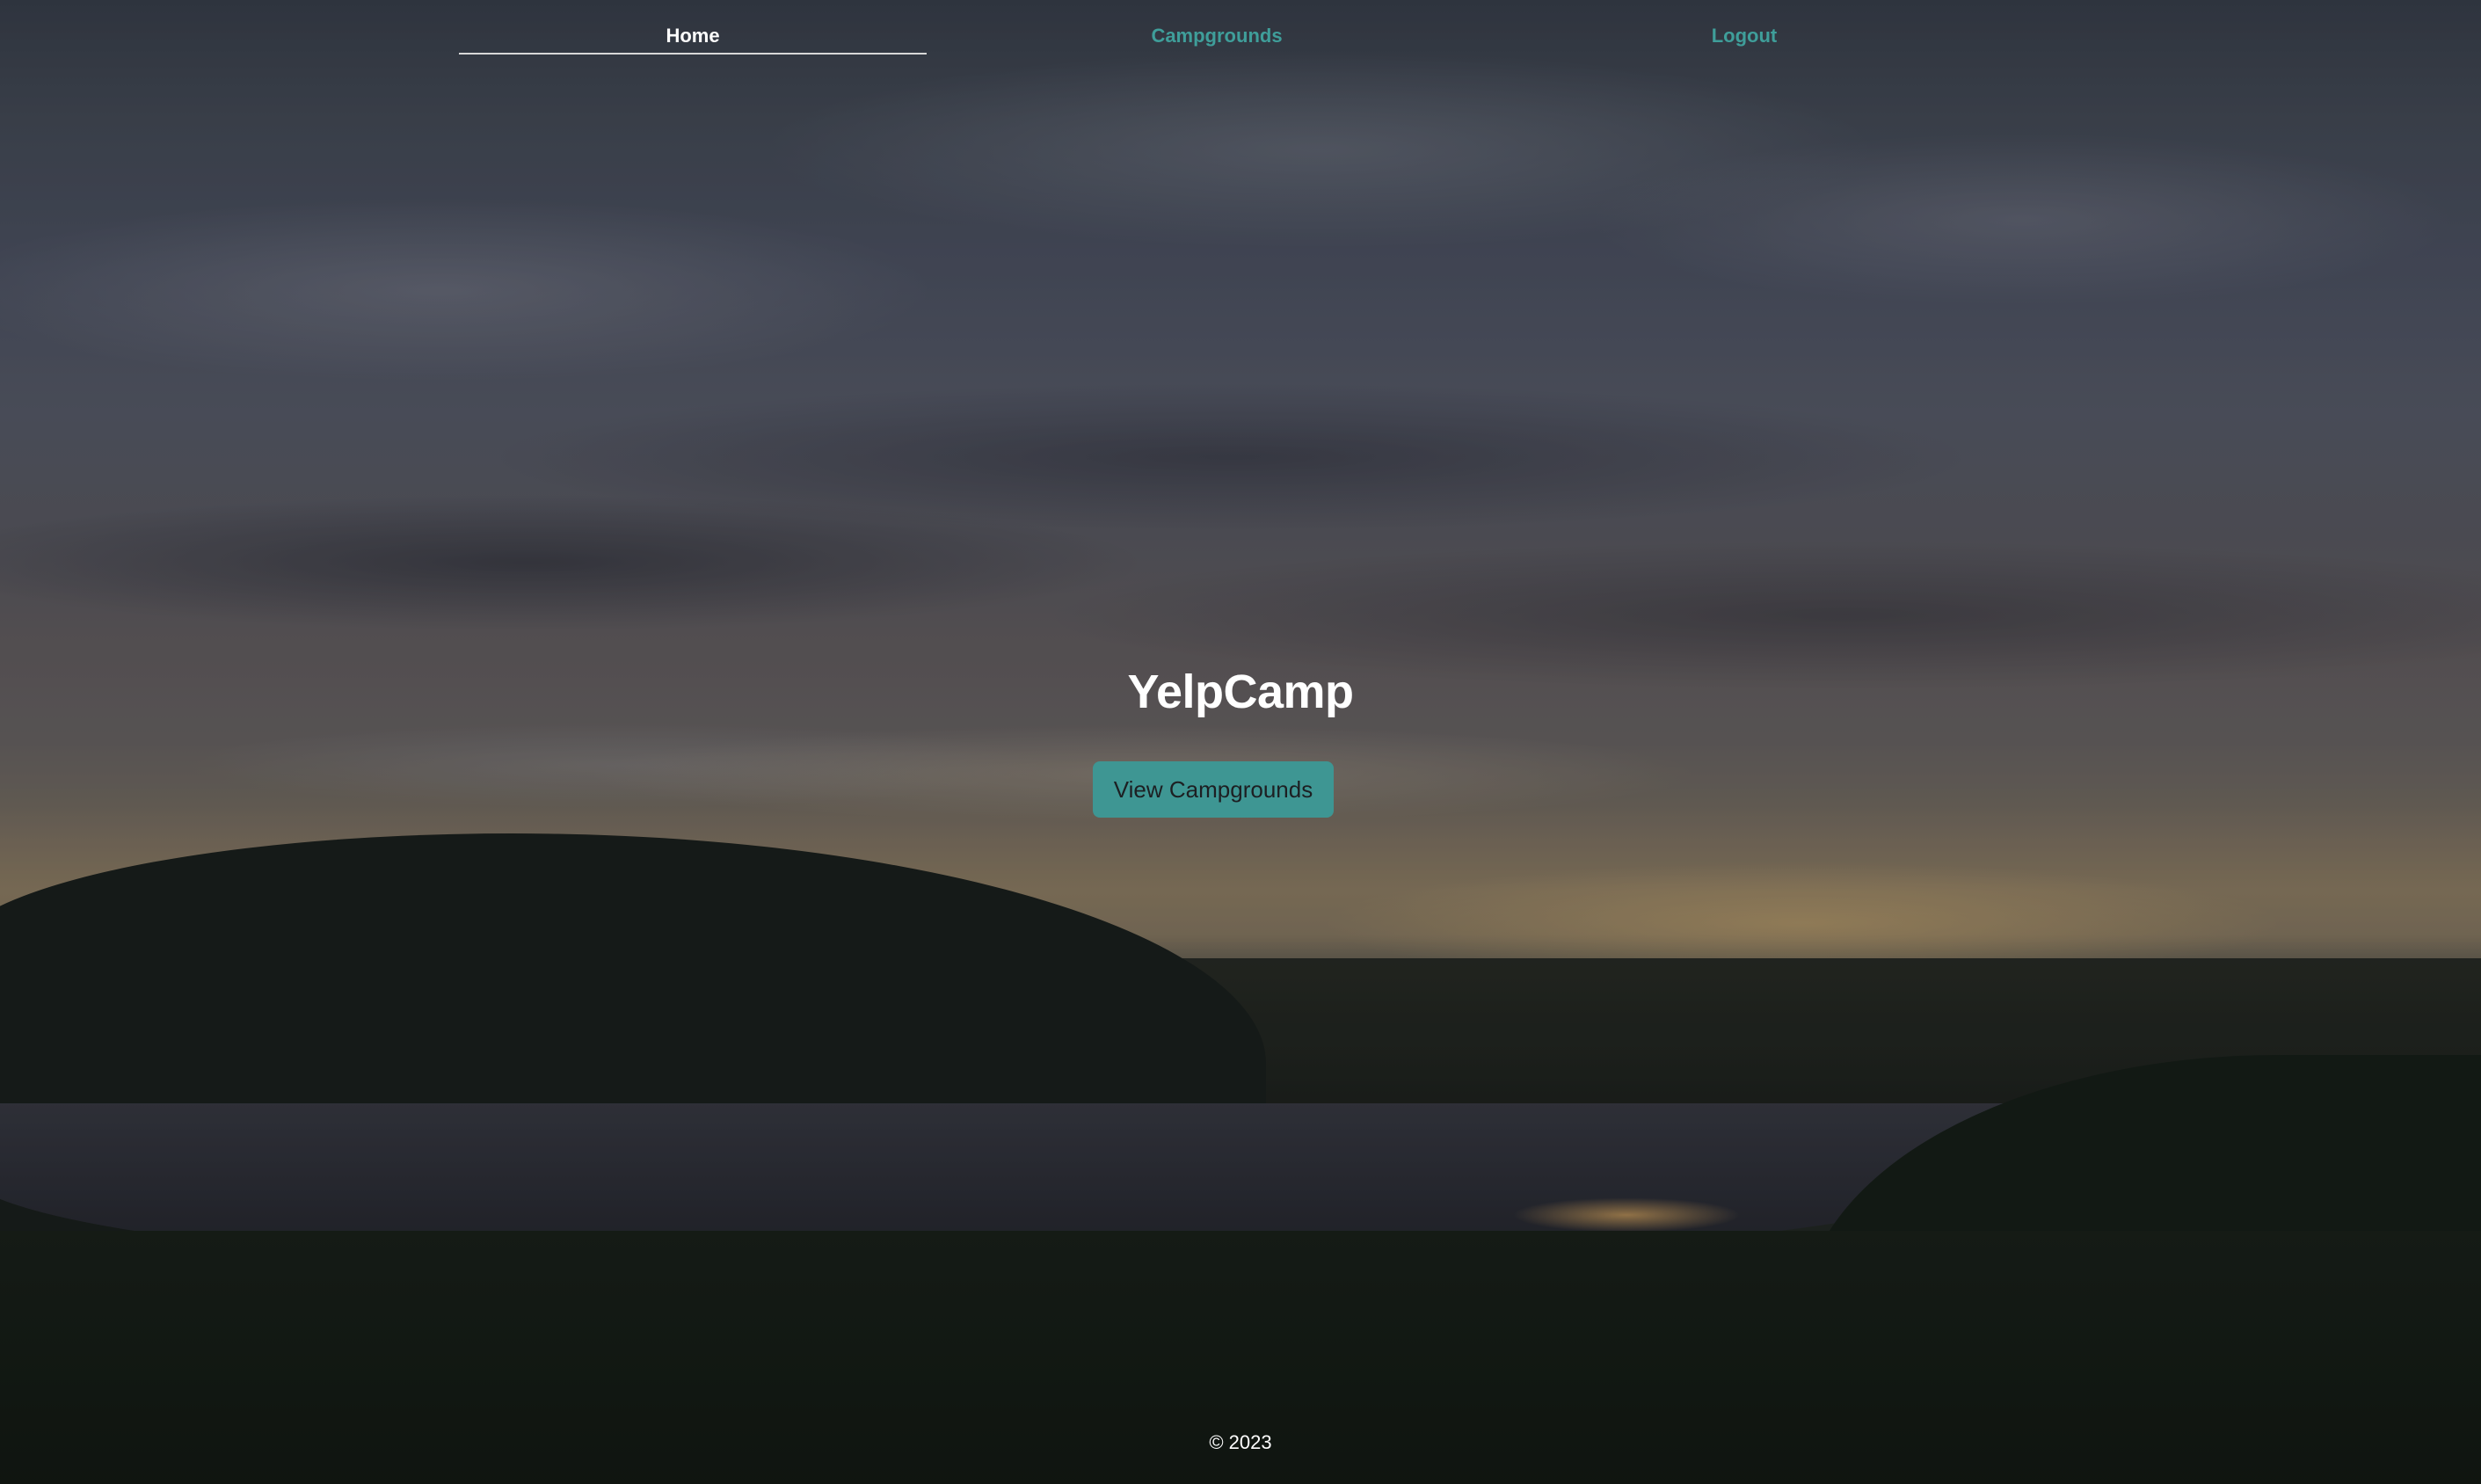  What do you see at coordinates (1240, 1442) in the screenshot?
I see `footer-copyright: © 2023` at bounding box center [1240, 1442].